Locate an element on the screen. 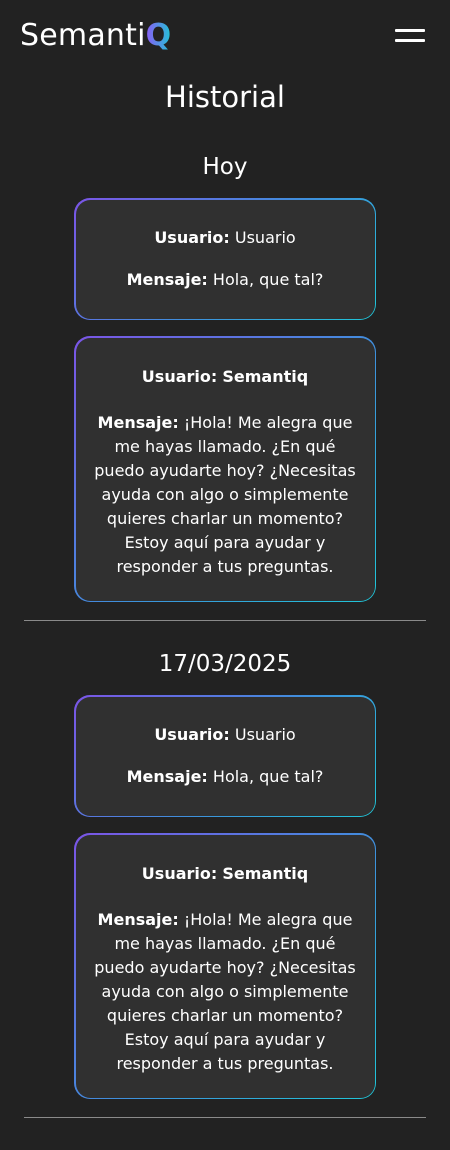  logo-accent: Q is located at coordinates (158, 35).